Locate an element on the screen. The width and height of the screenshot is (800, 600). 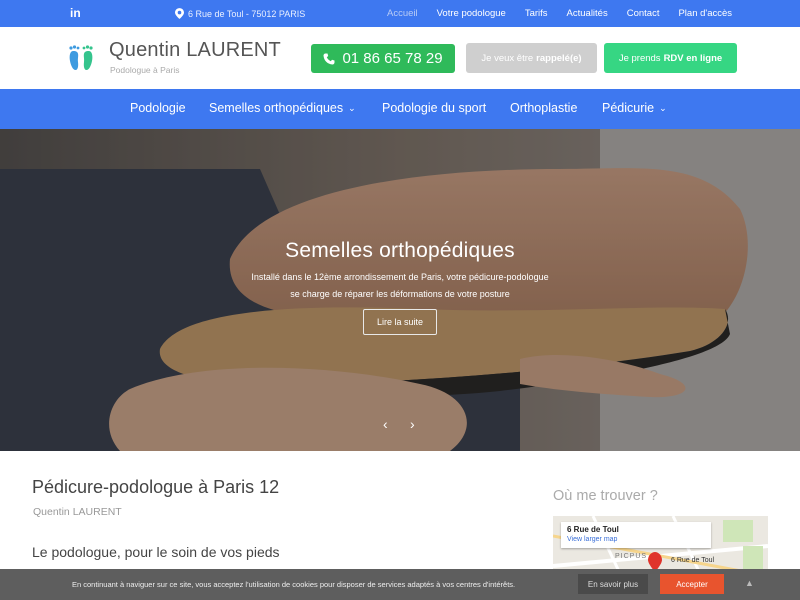
book-appointment-button: Je prends RDV en ligne is located at coordinates (670, 58).